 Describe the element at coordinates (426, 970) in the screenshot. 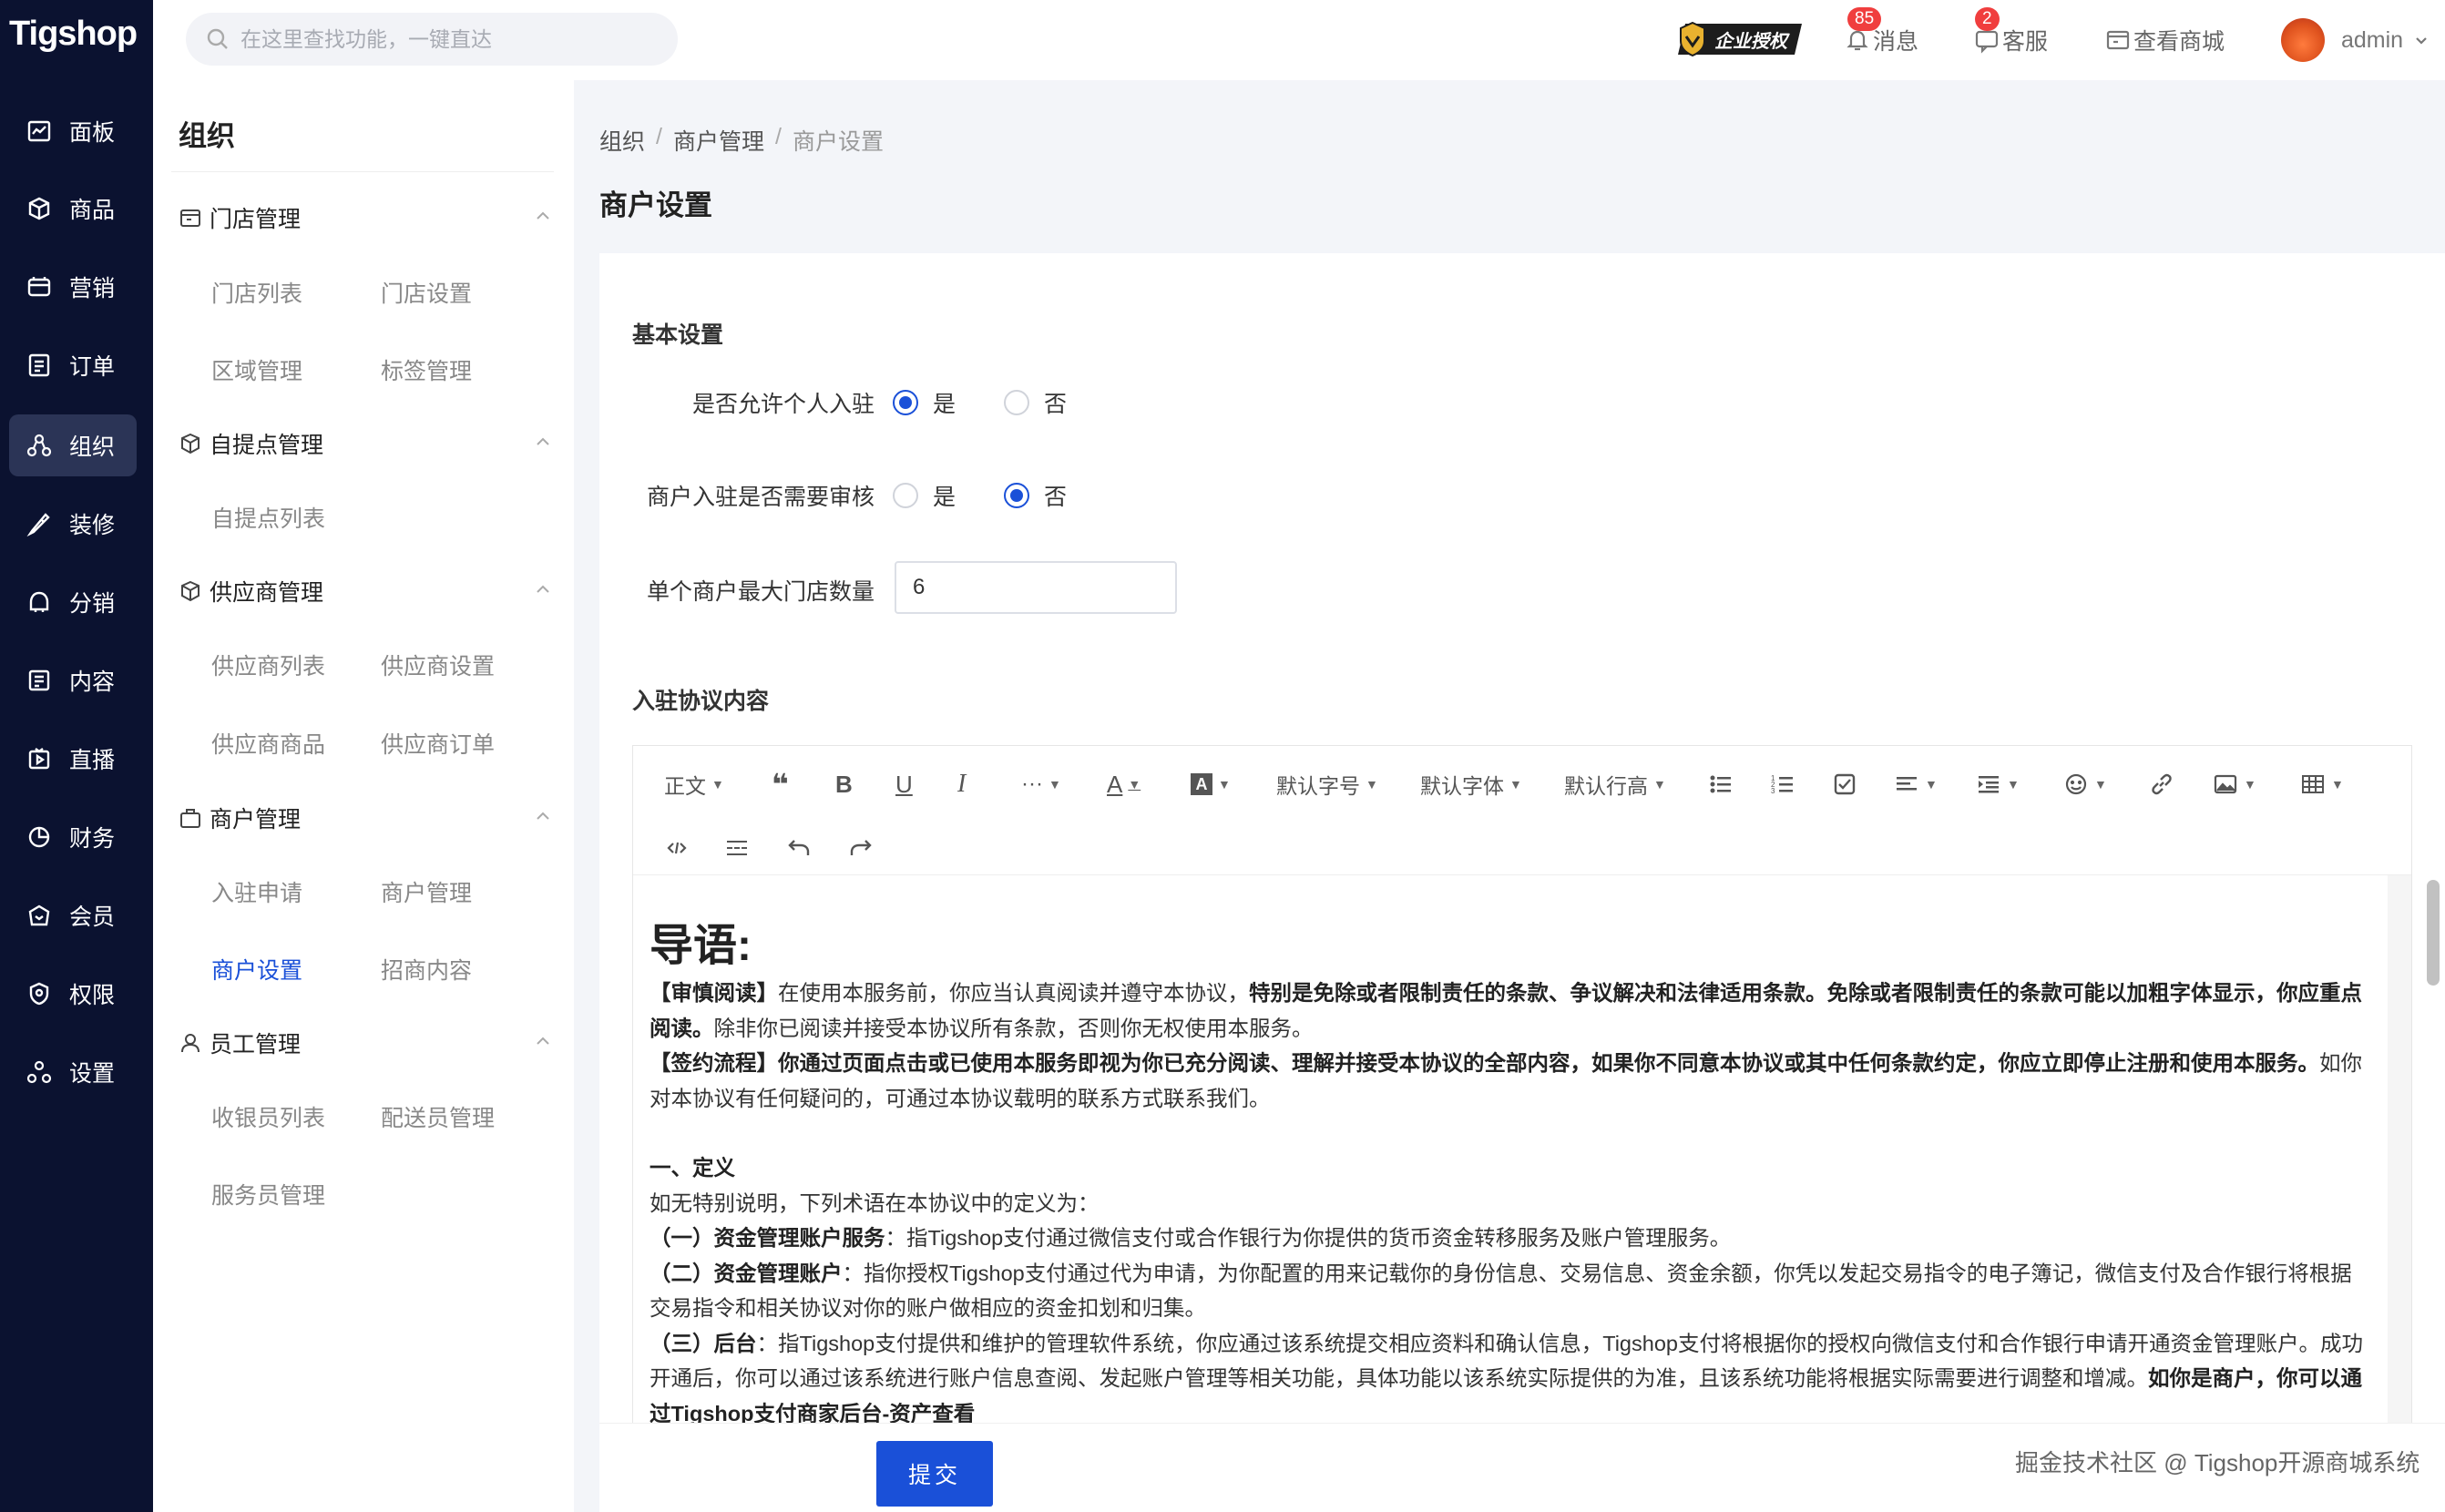

I see `subnav-item-recruitment-content: 招商内容` at that location.